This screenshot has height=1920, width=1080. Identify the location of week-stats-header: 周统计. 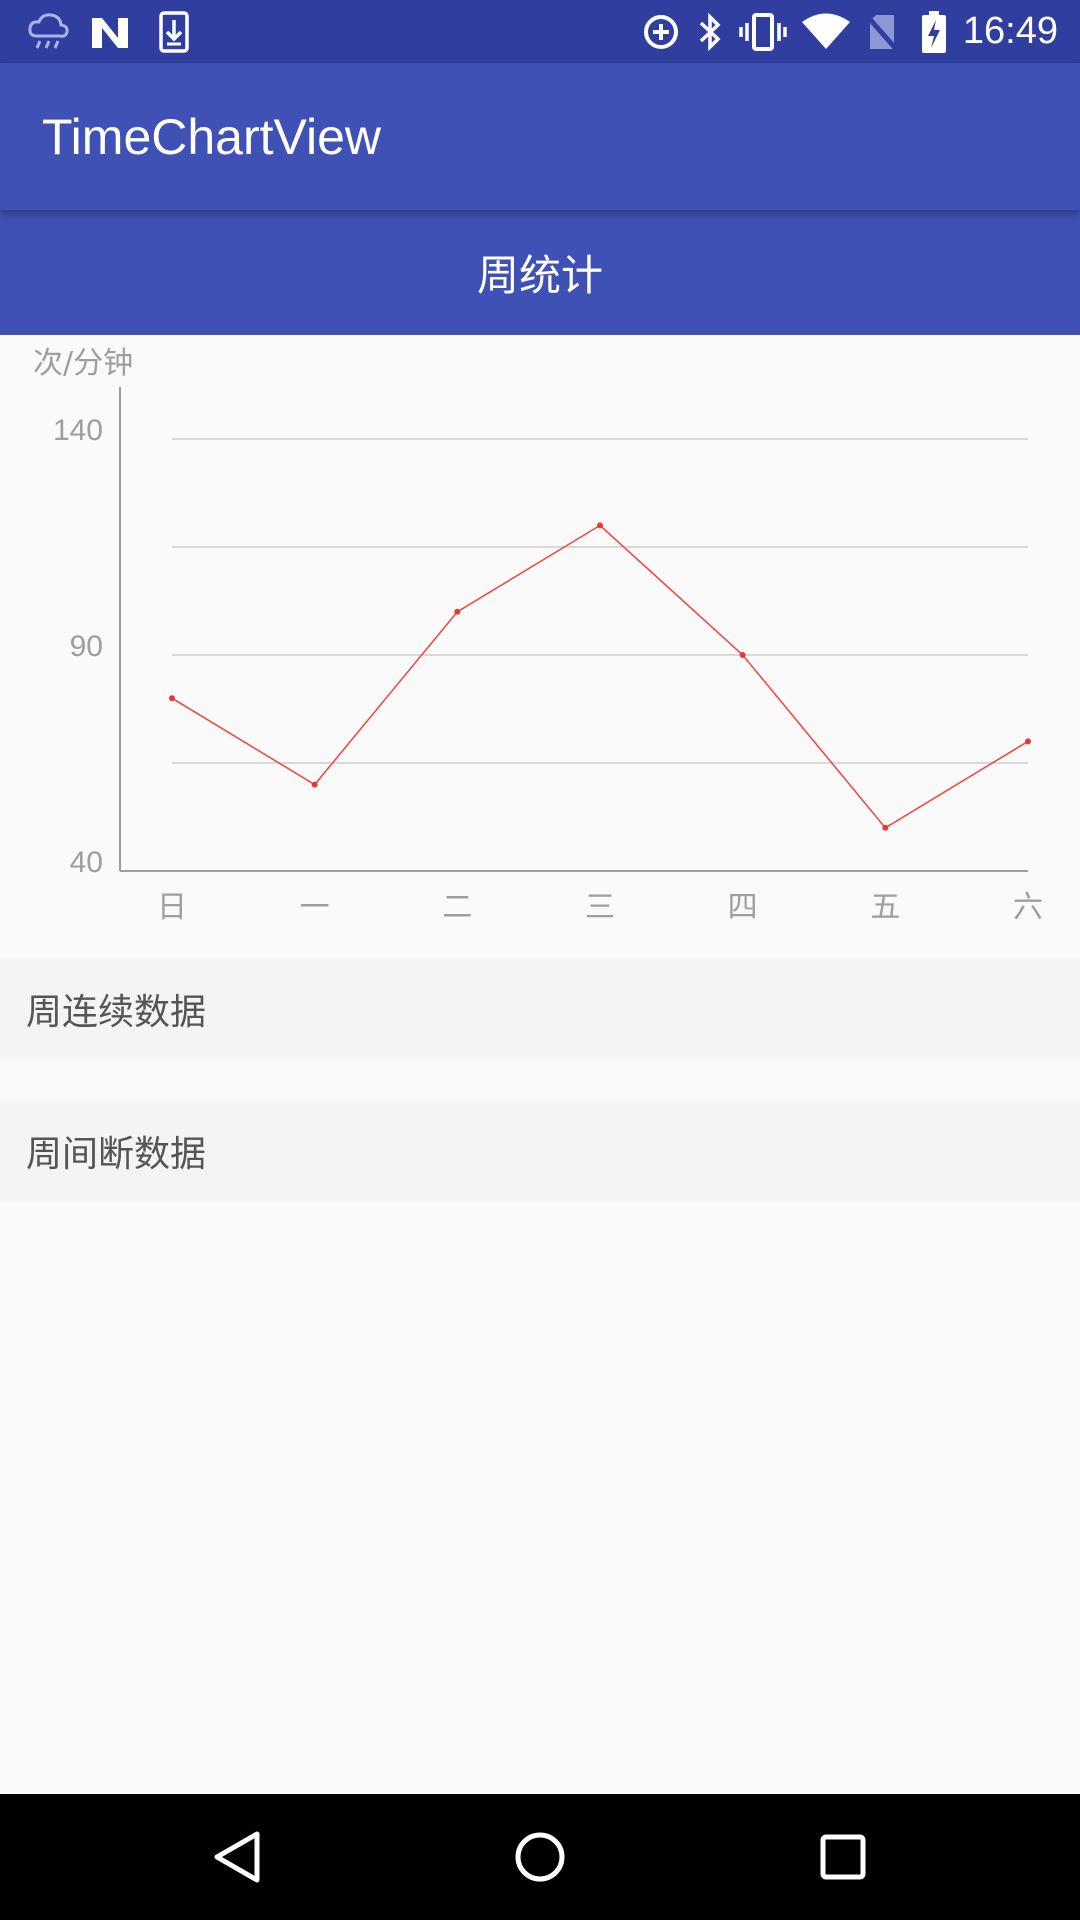
(540, 272).